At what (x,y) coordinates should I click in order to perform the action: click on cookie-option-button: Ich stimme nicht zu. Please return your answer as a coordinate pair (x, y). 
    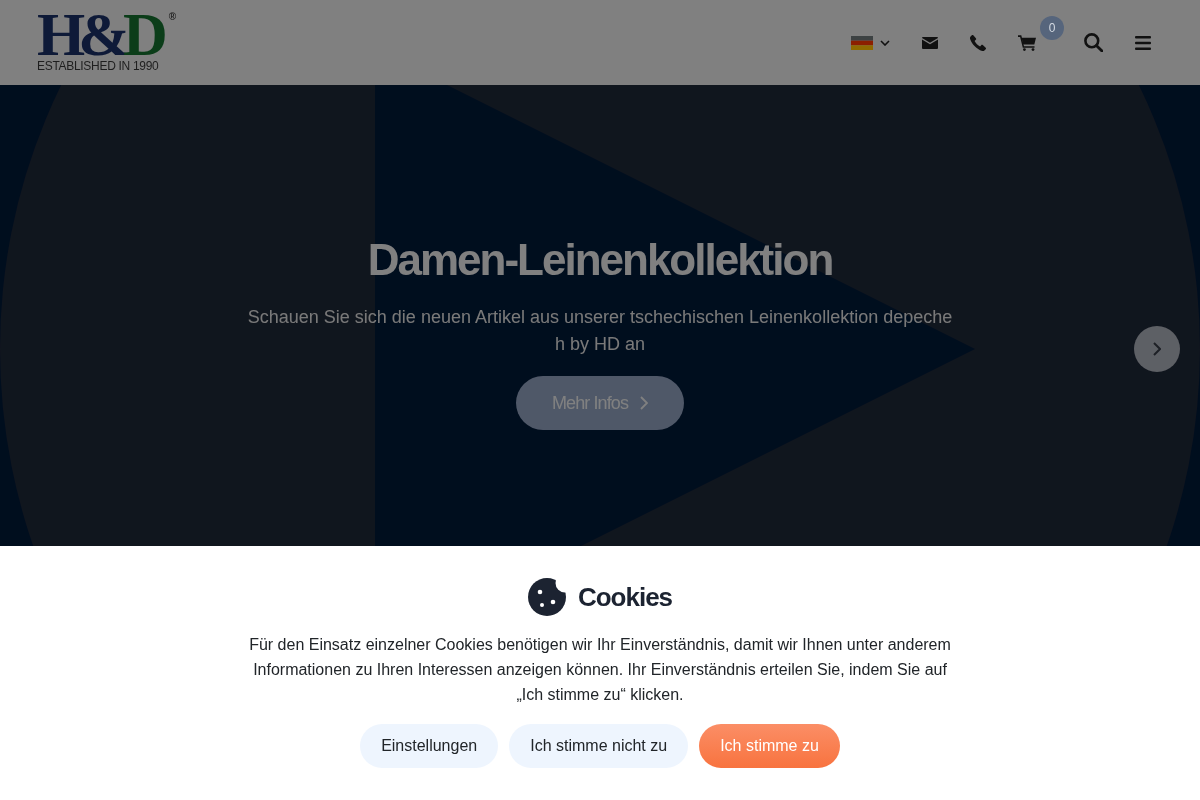
    Looking at the image, I should click on (599, 746).